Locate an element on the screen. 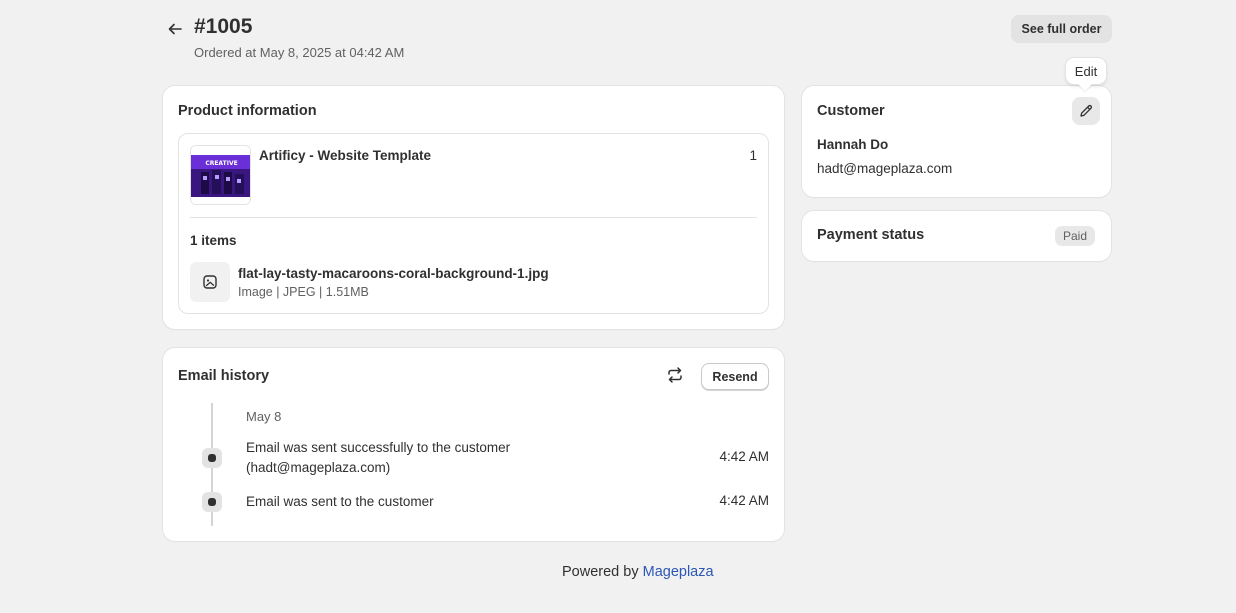 The height and width of the screenshot is (613, 1236). product-thumbnail: CREATIVE is located at coordinates (220, 175).